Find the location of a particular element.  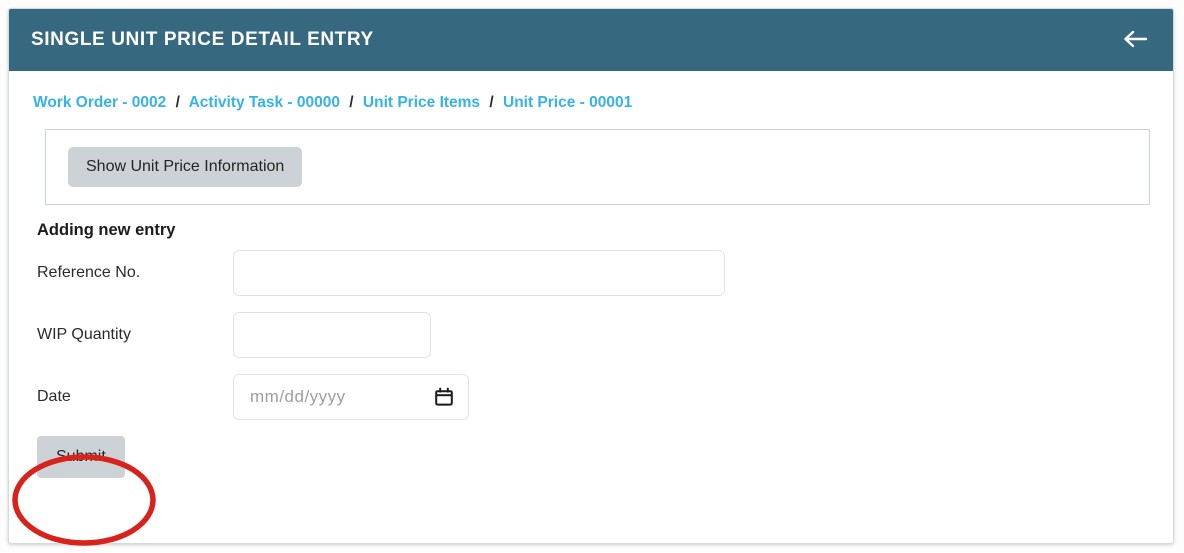

arrow-left-icon is located at coordinates (1135, 40).